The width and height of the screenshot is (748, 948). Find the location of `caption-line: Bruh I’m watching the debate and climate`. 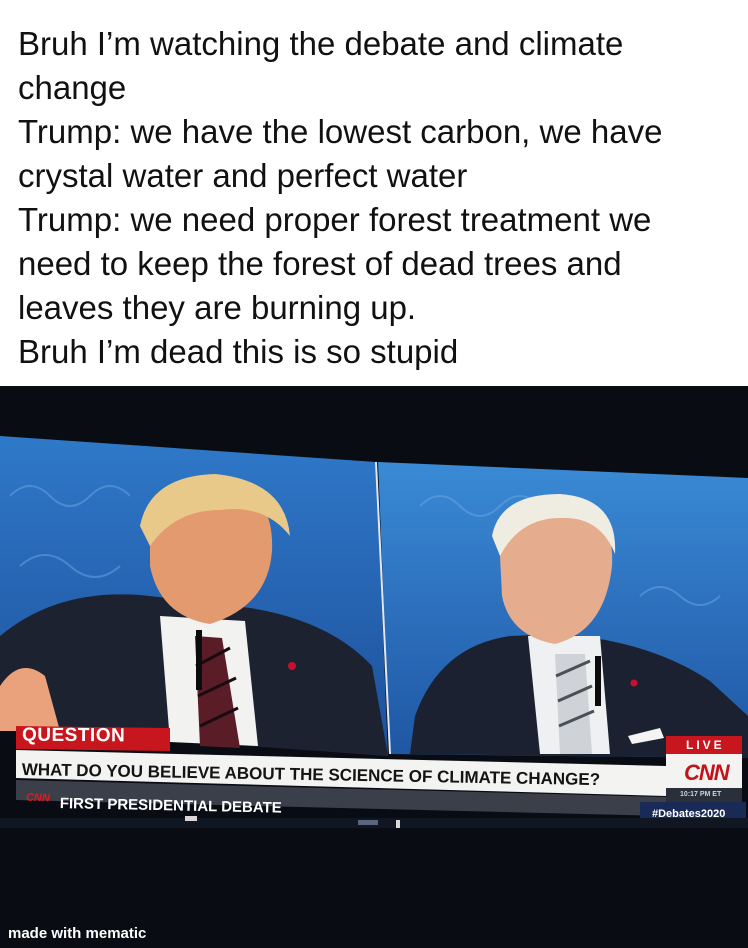

caption-line: Bruh I’m watching the debate and climate is located at coordinates (321, 43).